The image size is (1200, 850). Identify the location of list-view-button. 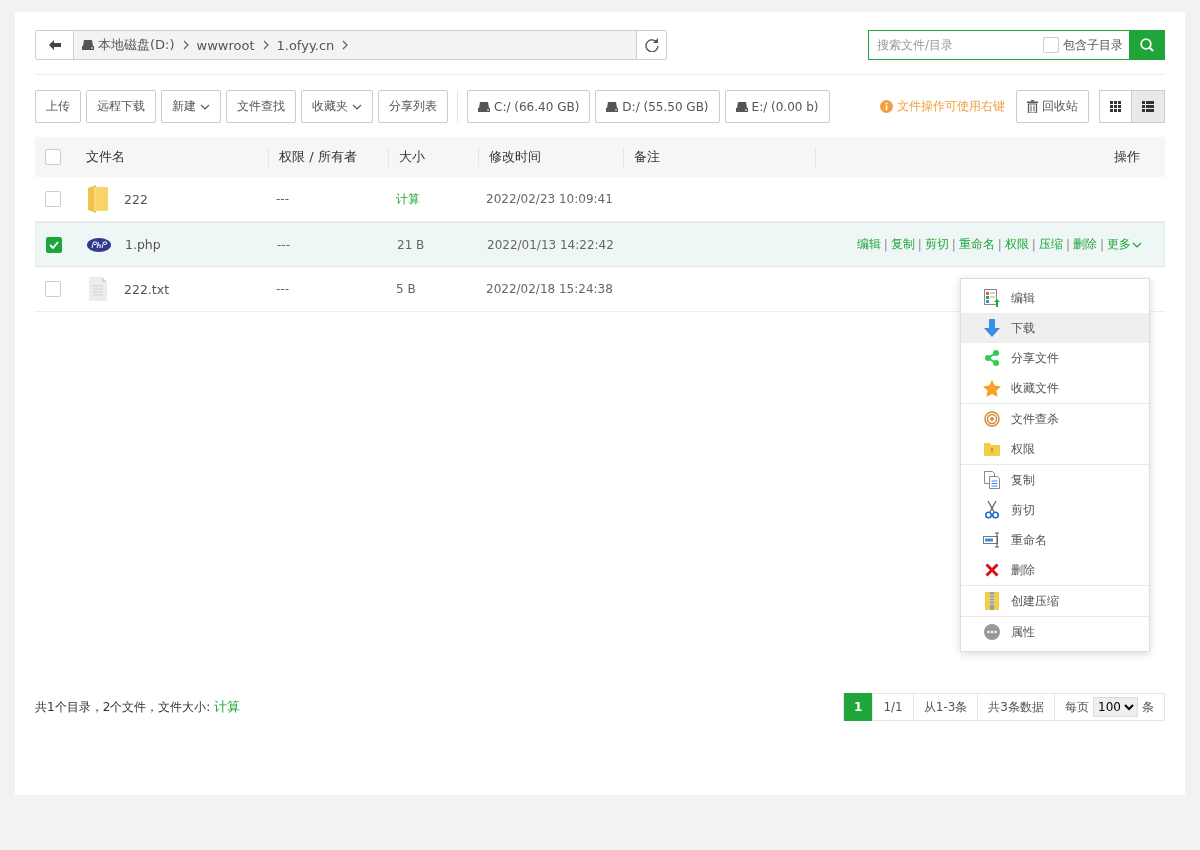
(1148, 106).